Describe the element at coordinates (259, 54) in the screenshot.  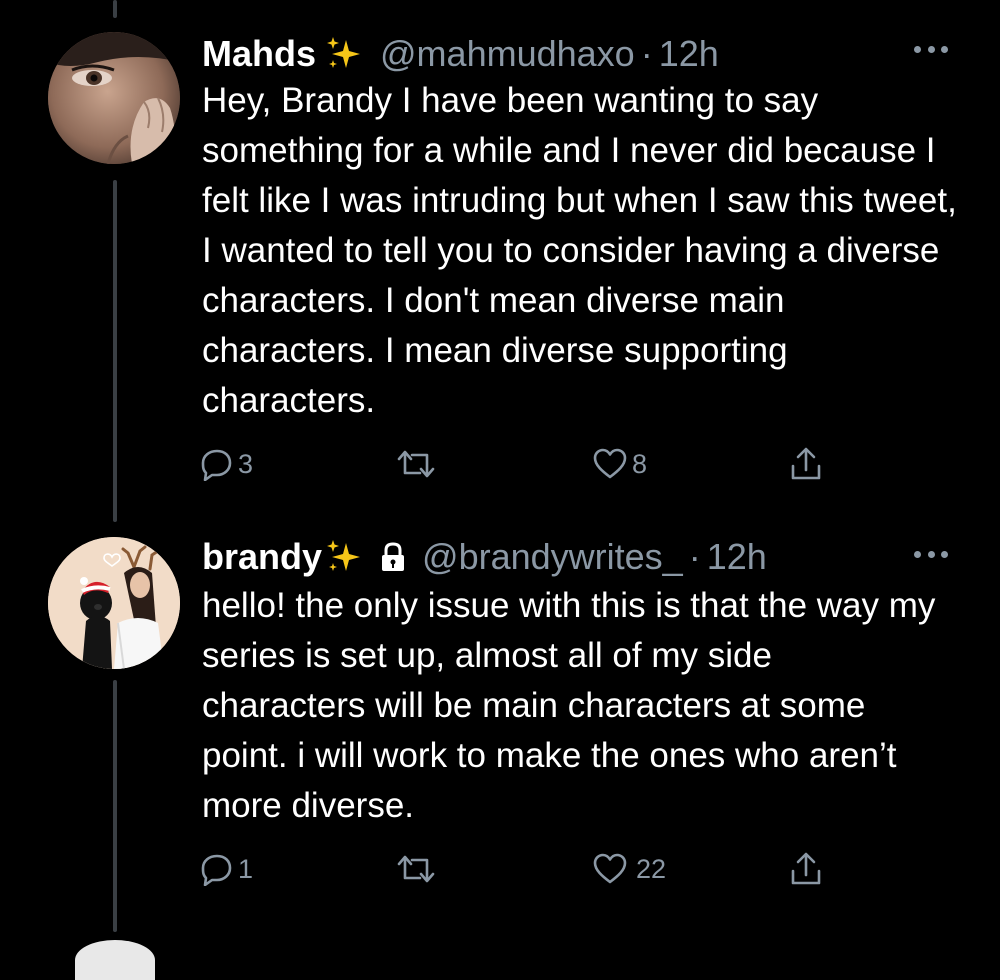
I see `display-name: Mahds` at that location.